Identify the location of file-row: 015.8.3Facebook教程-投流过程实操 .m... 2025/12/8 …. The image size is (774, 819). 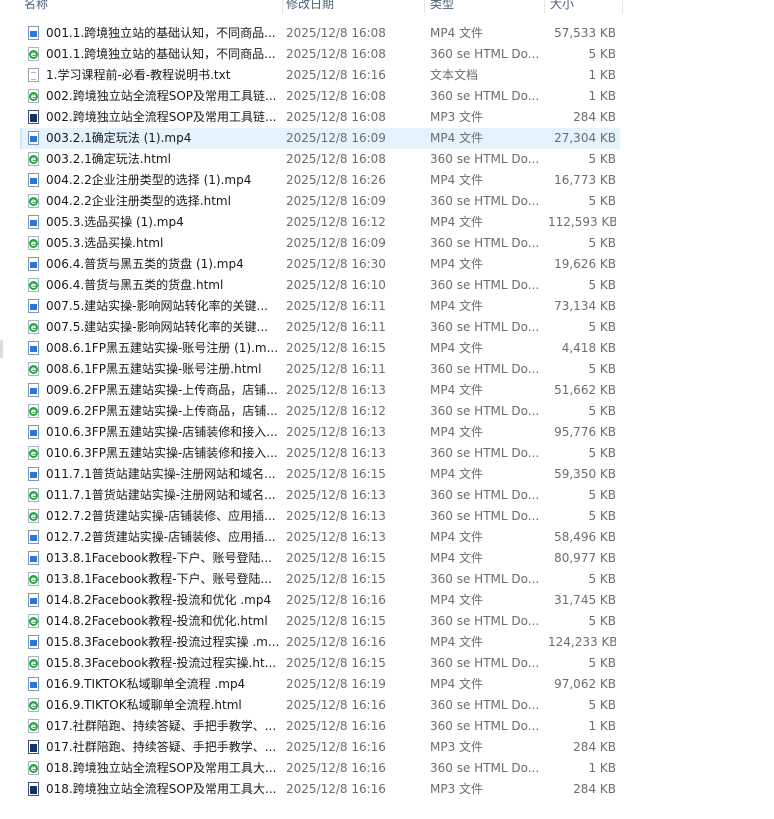
(321, 642).